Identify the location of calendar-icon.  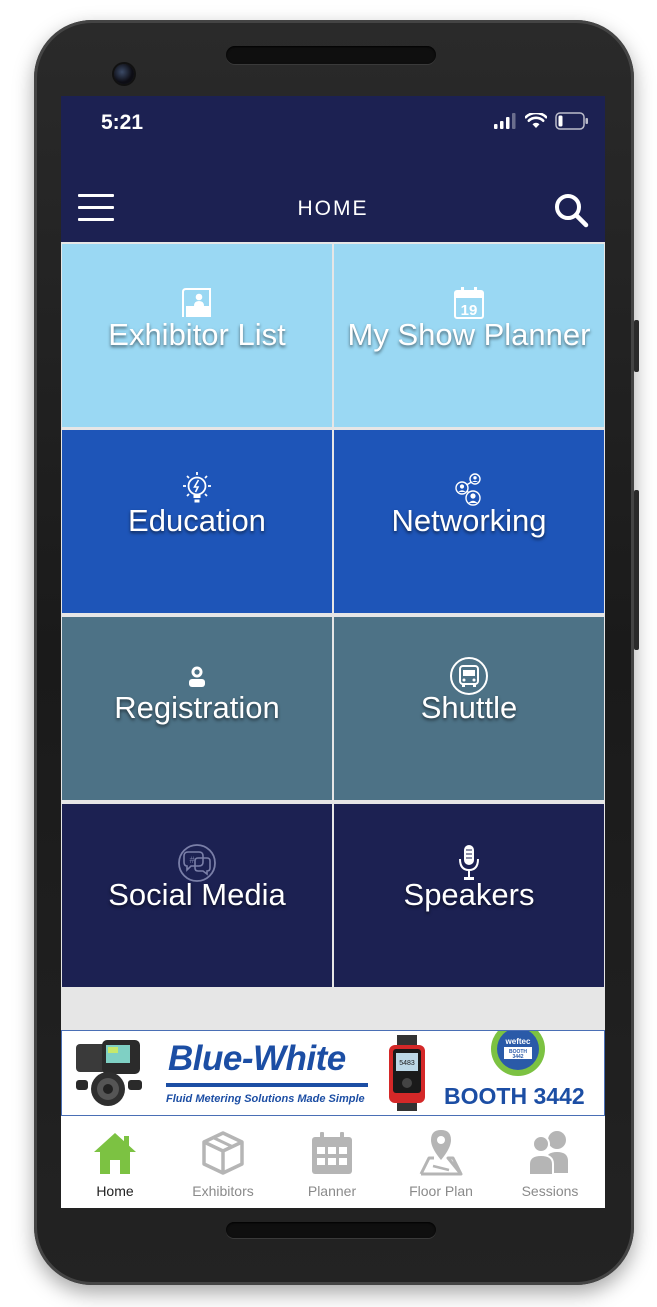
(332, 1153).